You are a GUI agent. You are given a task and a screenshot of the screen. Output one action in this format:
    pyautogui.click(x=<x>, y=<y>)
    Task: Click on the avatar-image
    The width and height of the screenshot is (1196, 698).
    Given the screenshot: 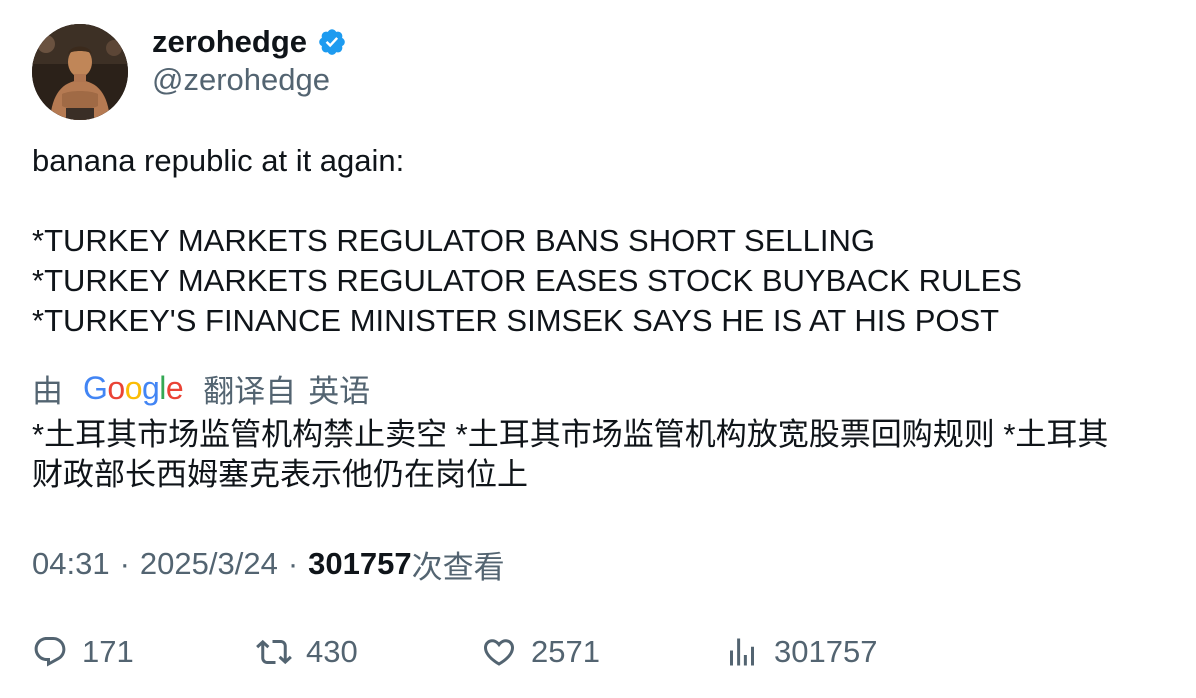 What is the action you would take?
    pyautogui.click(x=80, y=72)
    